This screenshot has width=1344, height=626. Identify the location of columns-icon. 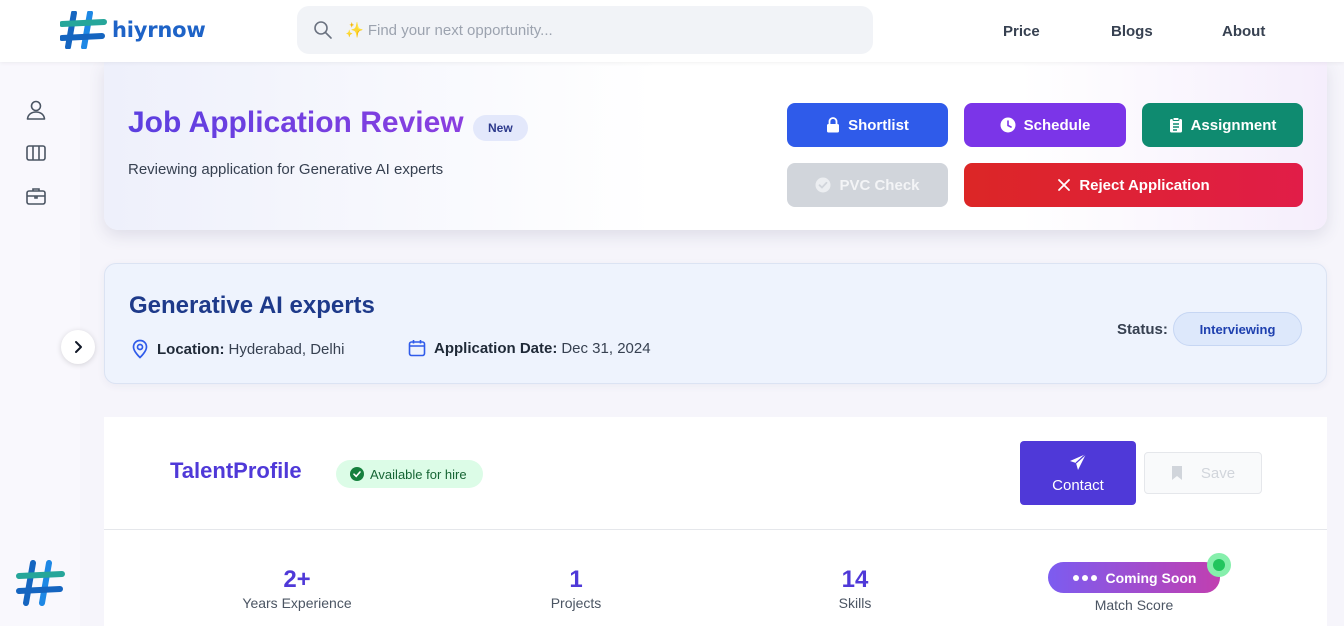
(36, 153).